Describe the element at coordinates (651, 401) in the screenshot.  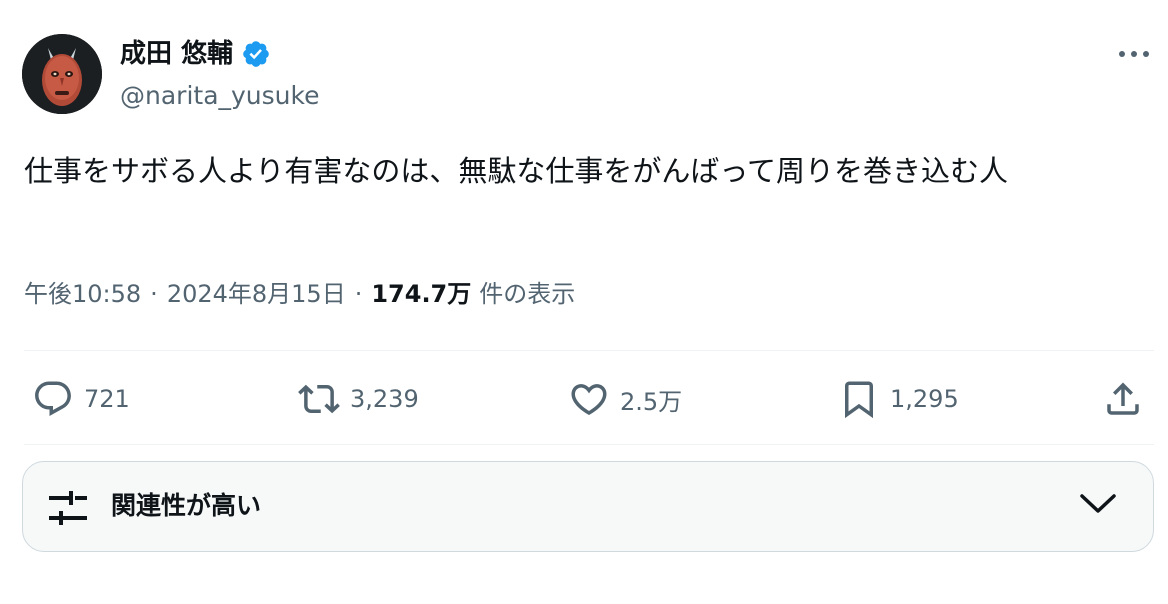
I see `like-count: 2.5万` at that location.